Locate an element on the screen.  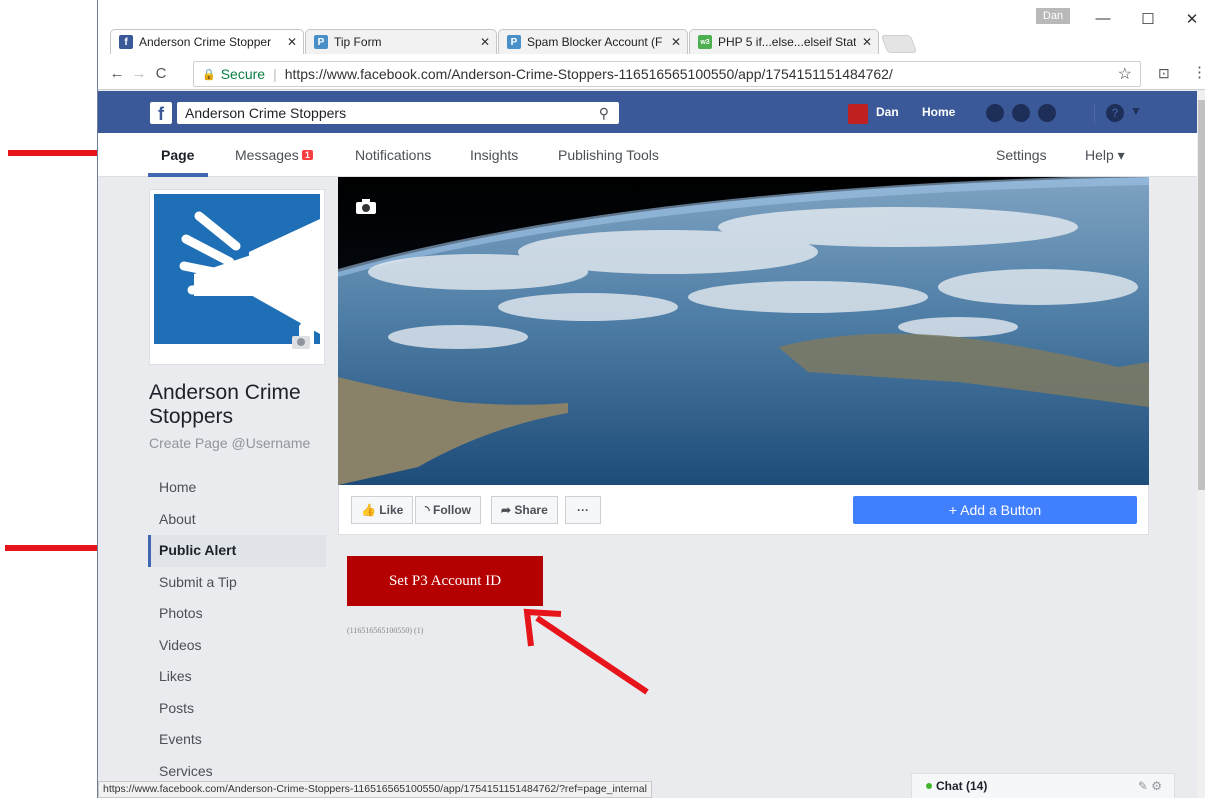
tab-messages: Messages 1 is located at coordinates (274, 155).